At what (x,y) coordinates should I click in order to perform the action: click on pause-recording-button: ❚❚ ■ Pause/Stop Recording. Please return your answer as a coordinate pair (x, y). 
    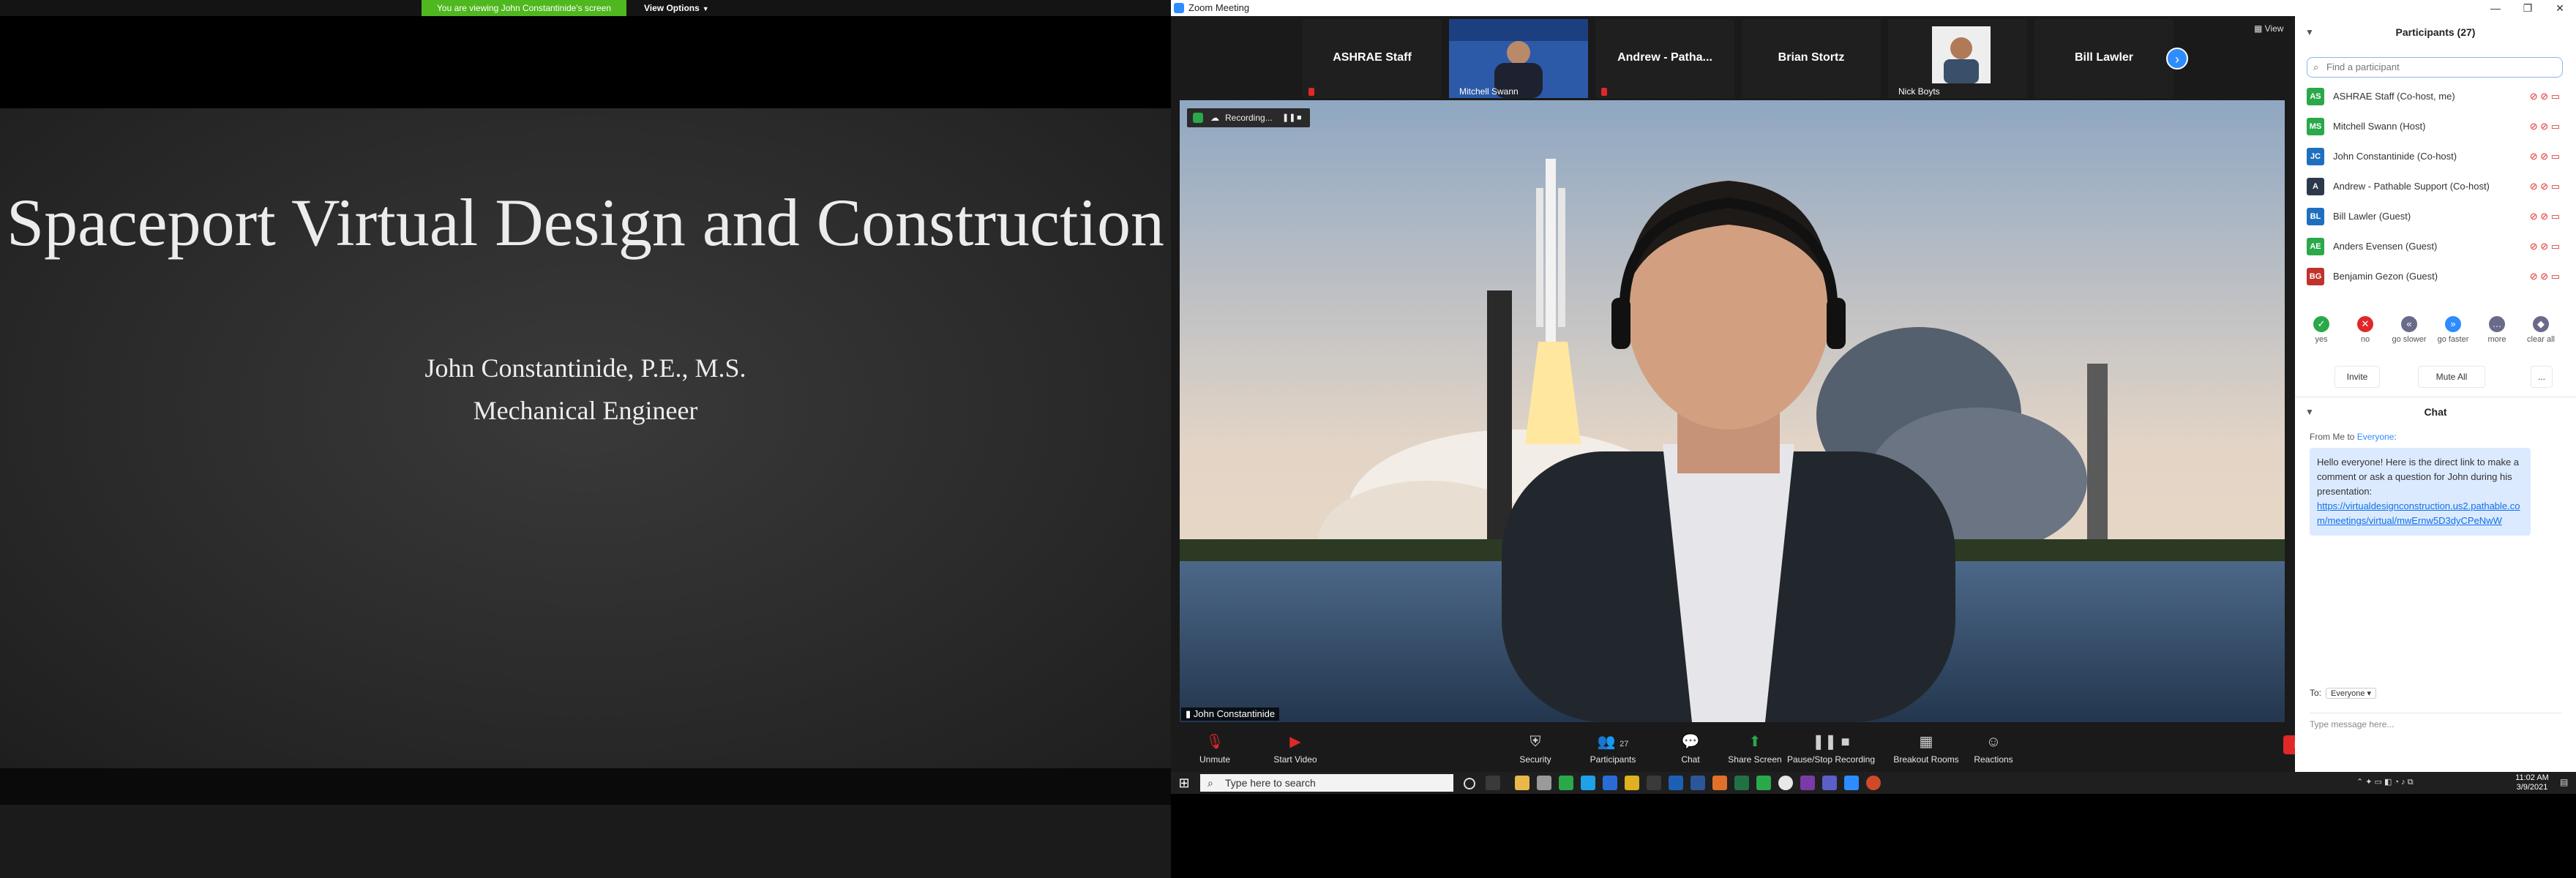
    Looking at the image, I should click on (1831, 748).